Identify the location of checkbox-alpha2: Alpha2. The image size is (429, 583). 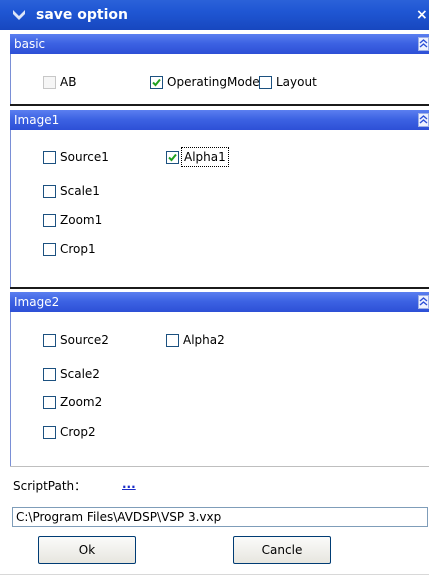
(195, 340).